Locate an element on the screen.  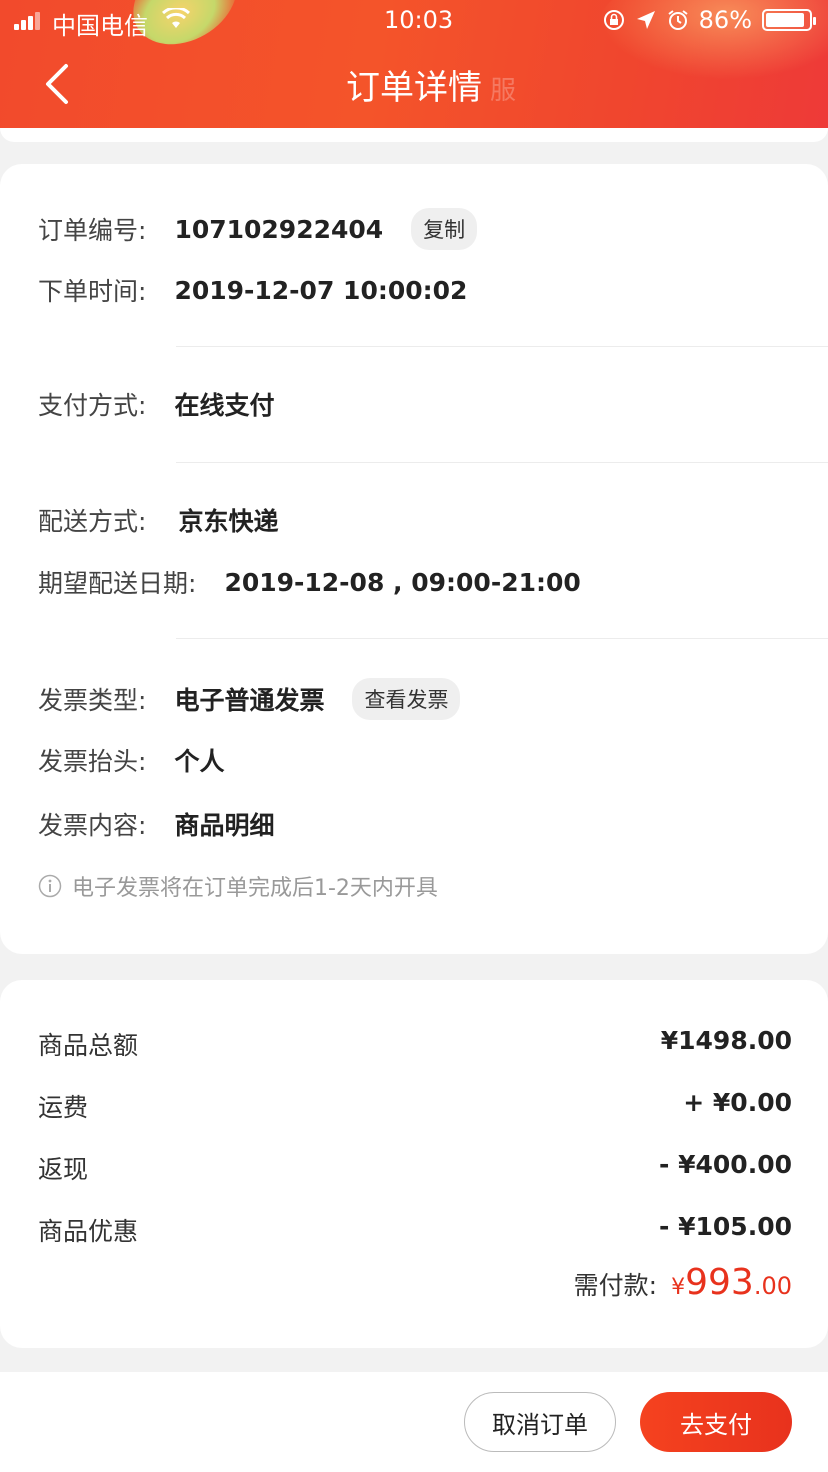
total-due: 需付款: ¥ 993 .00 is located at coordinates (683, 1282).